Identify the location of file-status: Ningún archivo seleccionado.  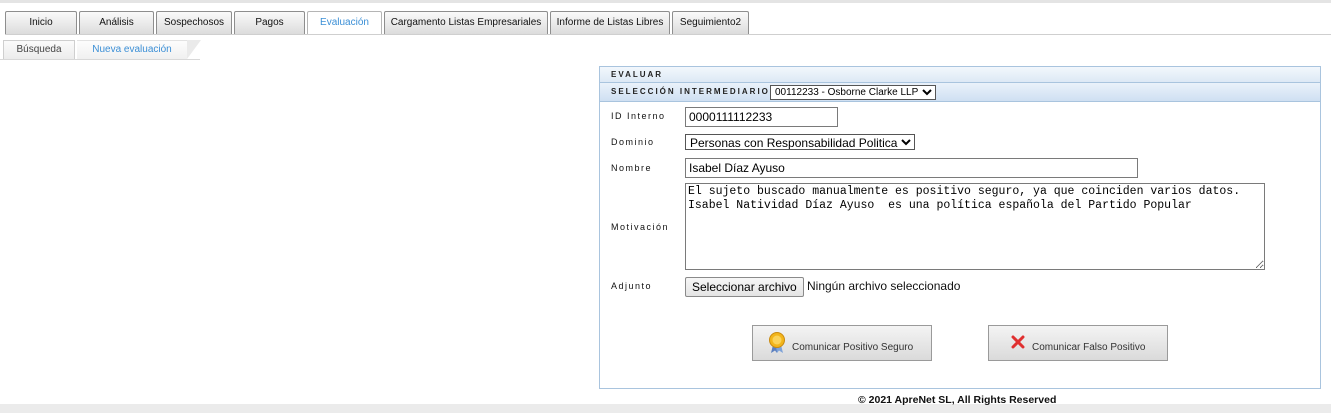
(884, 286).